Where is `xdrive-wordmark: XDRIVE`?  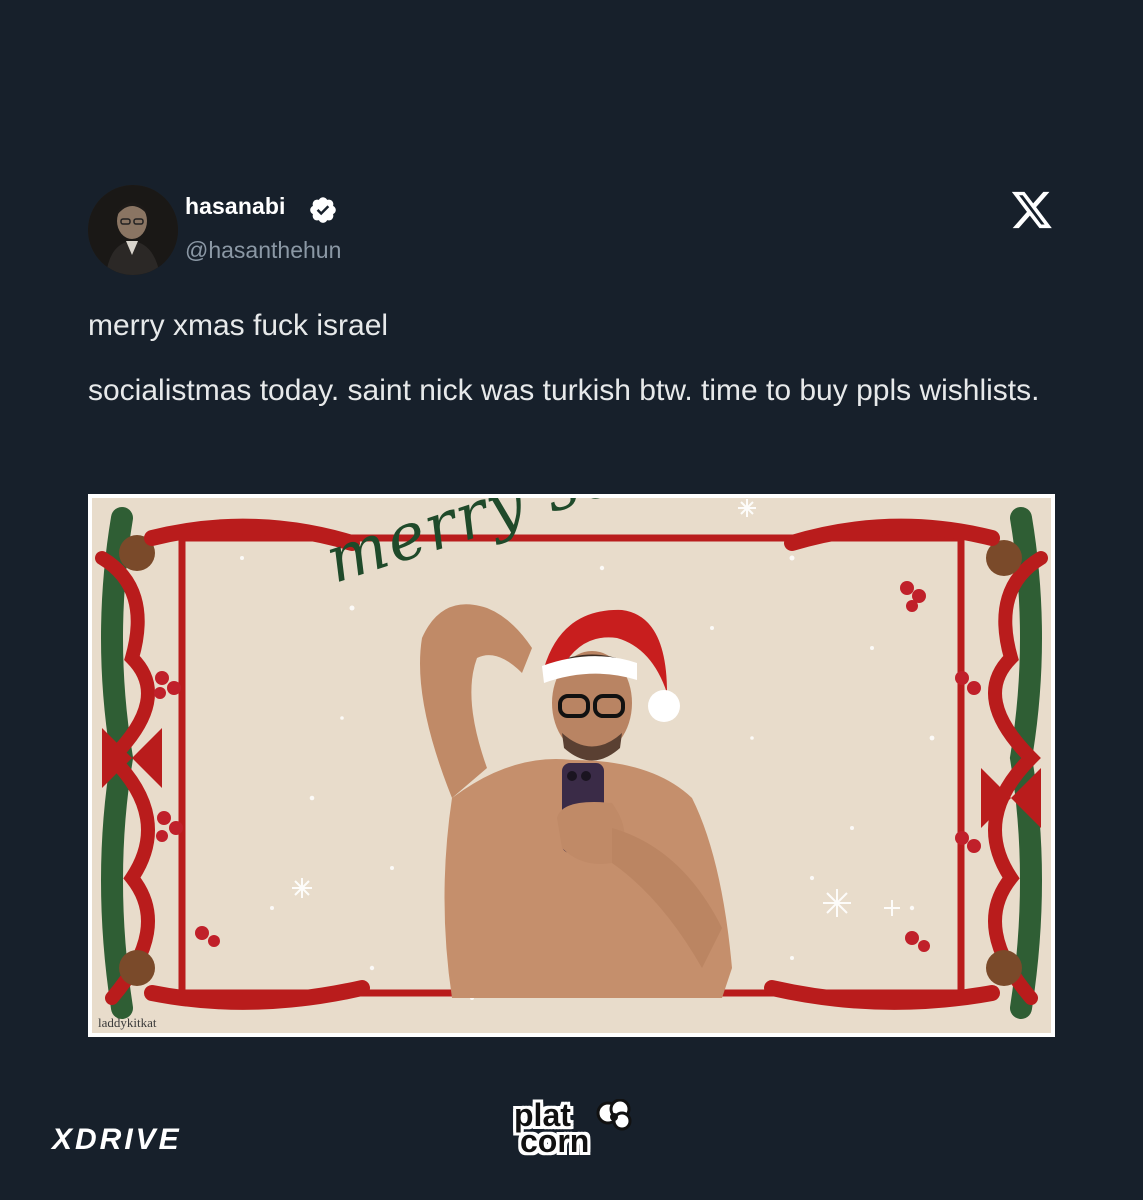 xdrive-wordmark: XDRIVE is located at coordinates (117, 1139).